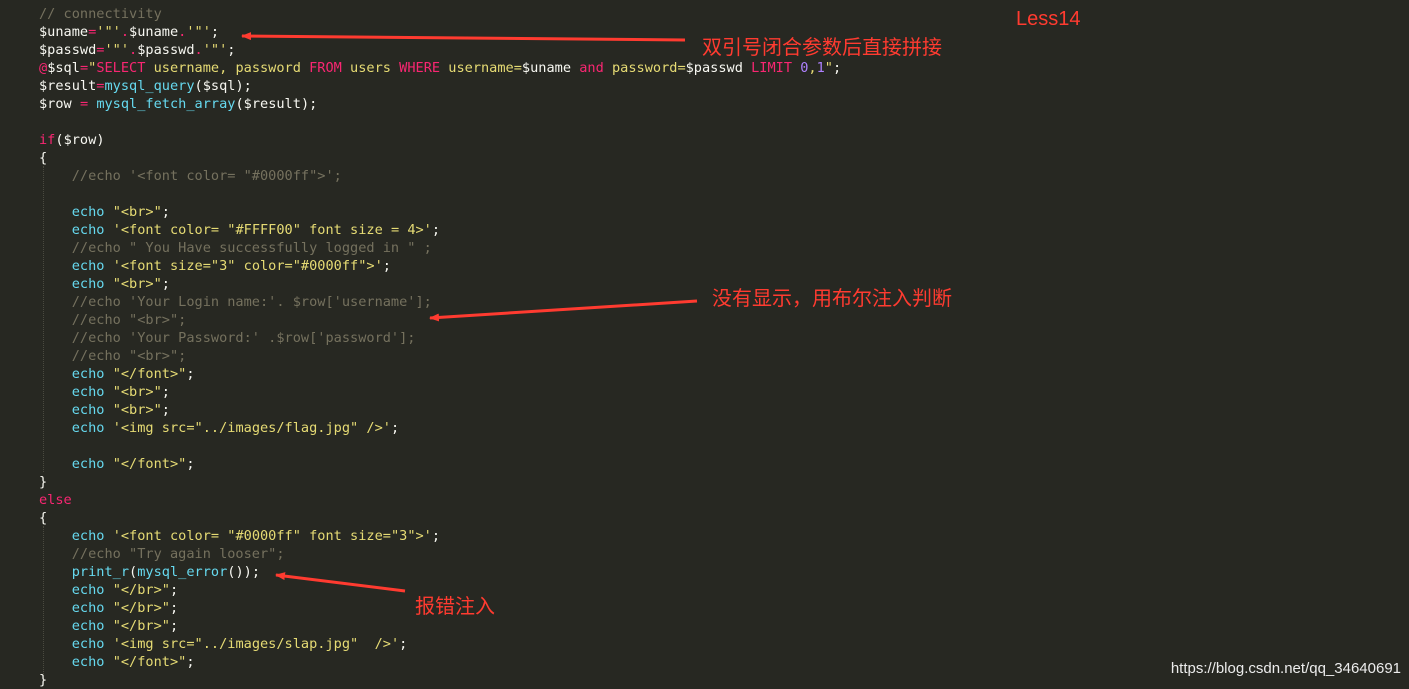  I want to click on arrow-to-uname-line, so click(463, 37).